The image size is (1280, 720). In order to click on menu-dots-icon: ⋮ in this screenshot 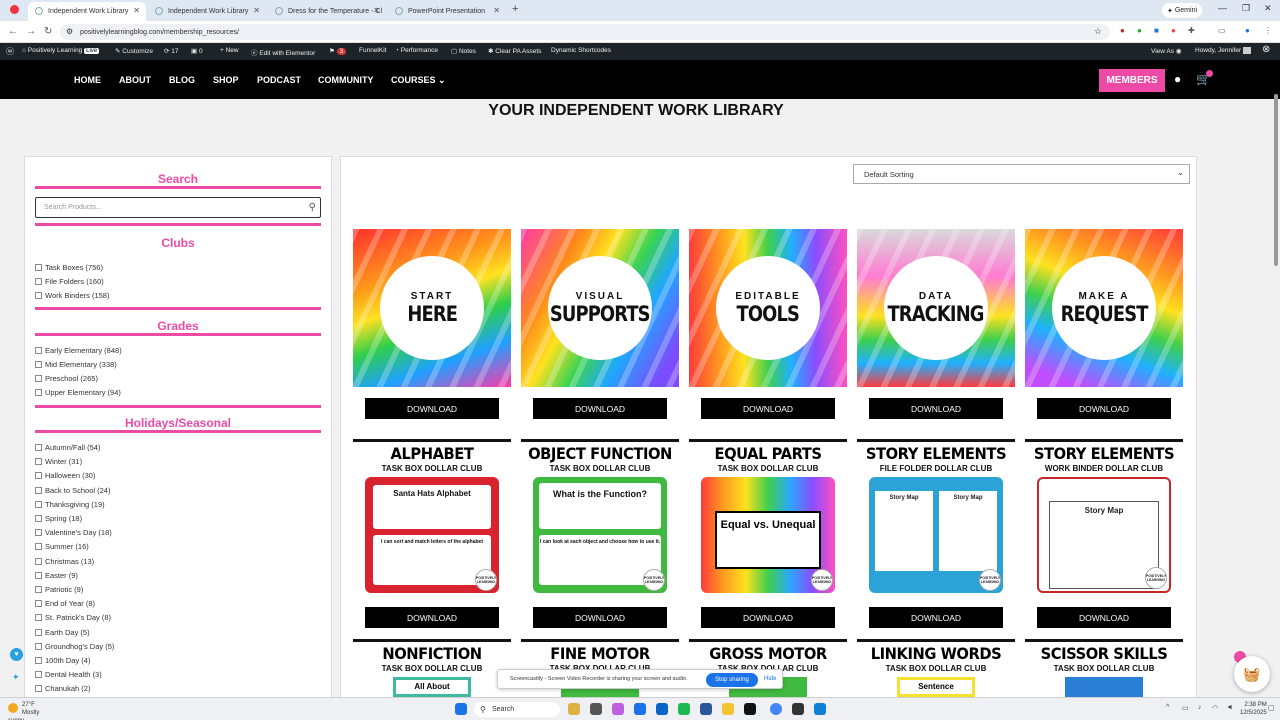, I will do `click(1268, 30)`.